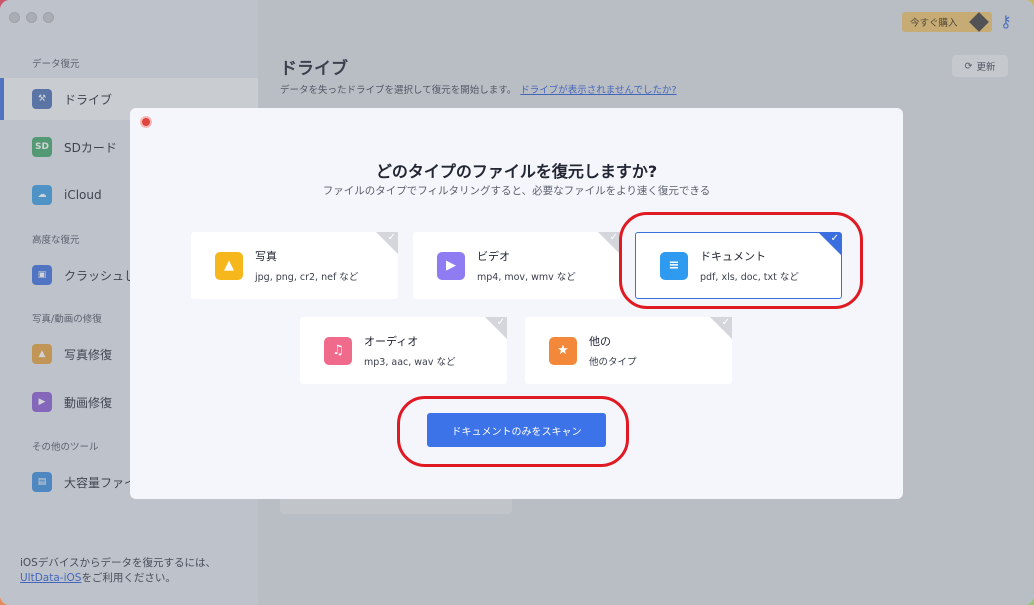 The height and width of the screenshot is (605, 1034). I want to click on file-type-name: ビデオ, so click(493, 256).